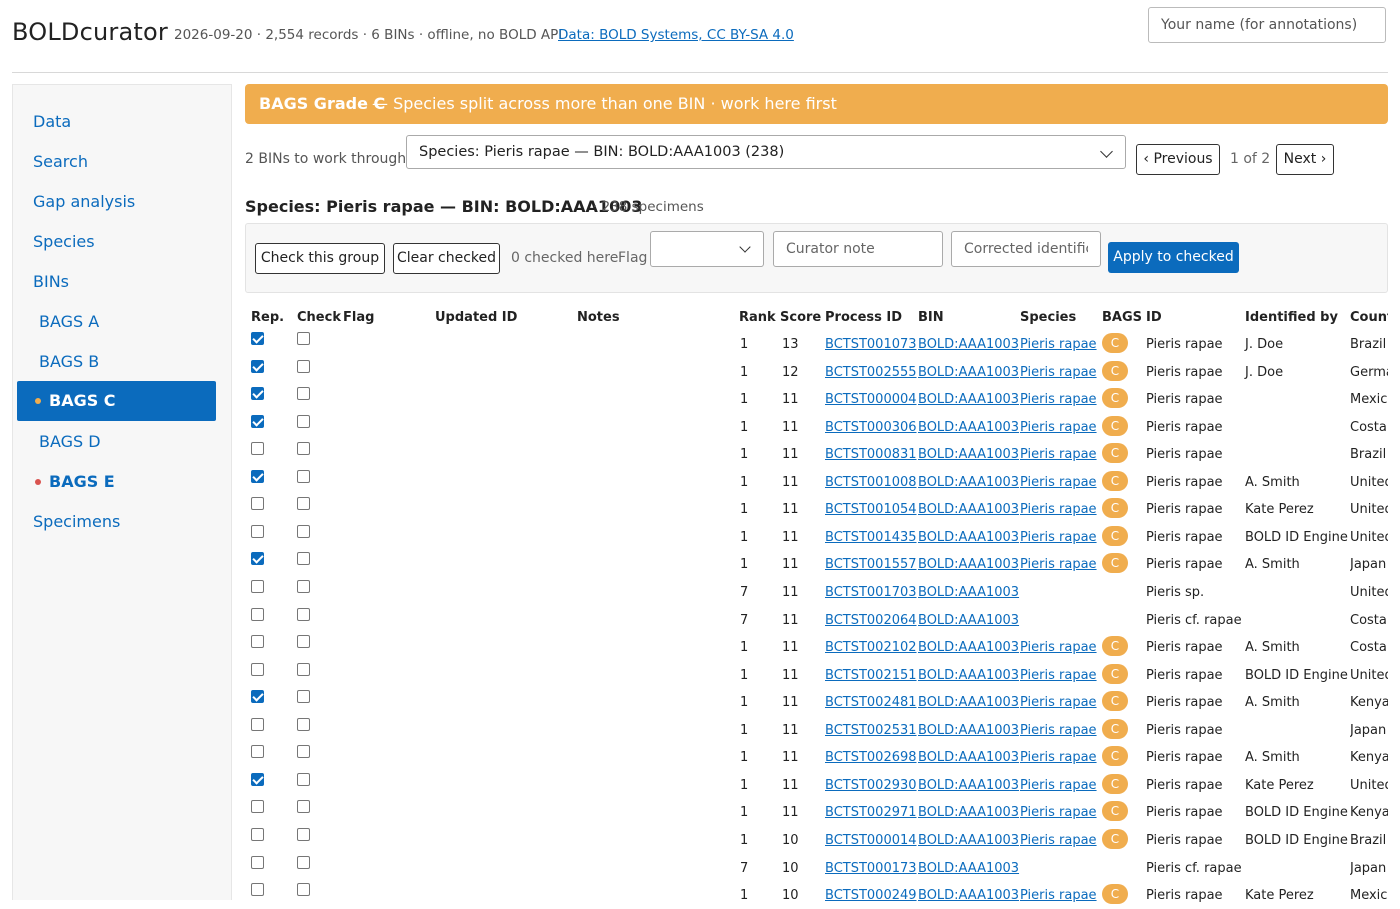  Describe the element at coordinates (871, 399) in the screenshot. I see `process-id-link: BCTST000004` at that location.